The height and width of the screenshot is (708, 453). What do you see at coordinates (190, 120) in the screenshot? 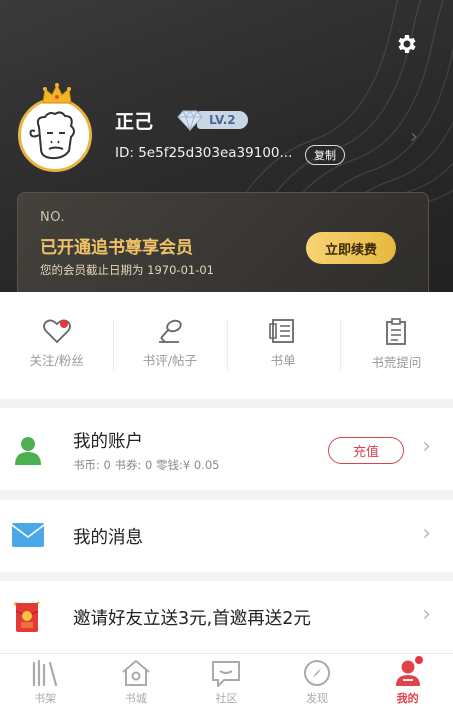
I see `diamond-icon` at bounding box center [190, 120].